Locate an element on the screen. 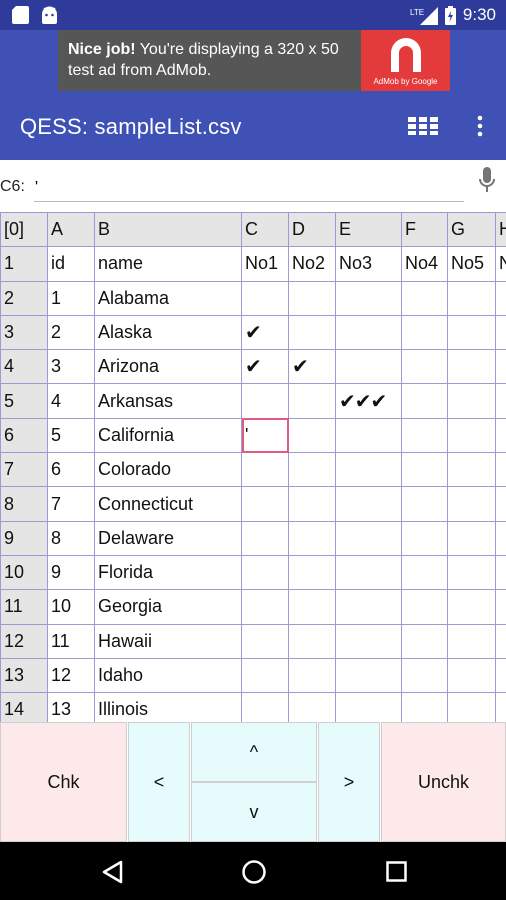 The height and width of the screenshot is (900, 506). grid-cell: Alabama is located at coordinates (168, 298).